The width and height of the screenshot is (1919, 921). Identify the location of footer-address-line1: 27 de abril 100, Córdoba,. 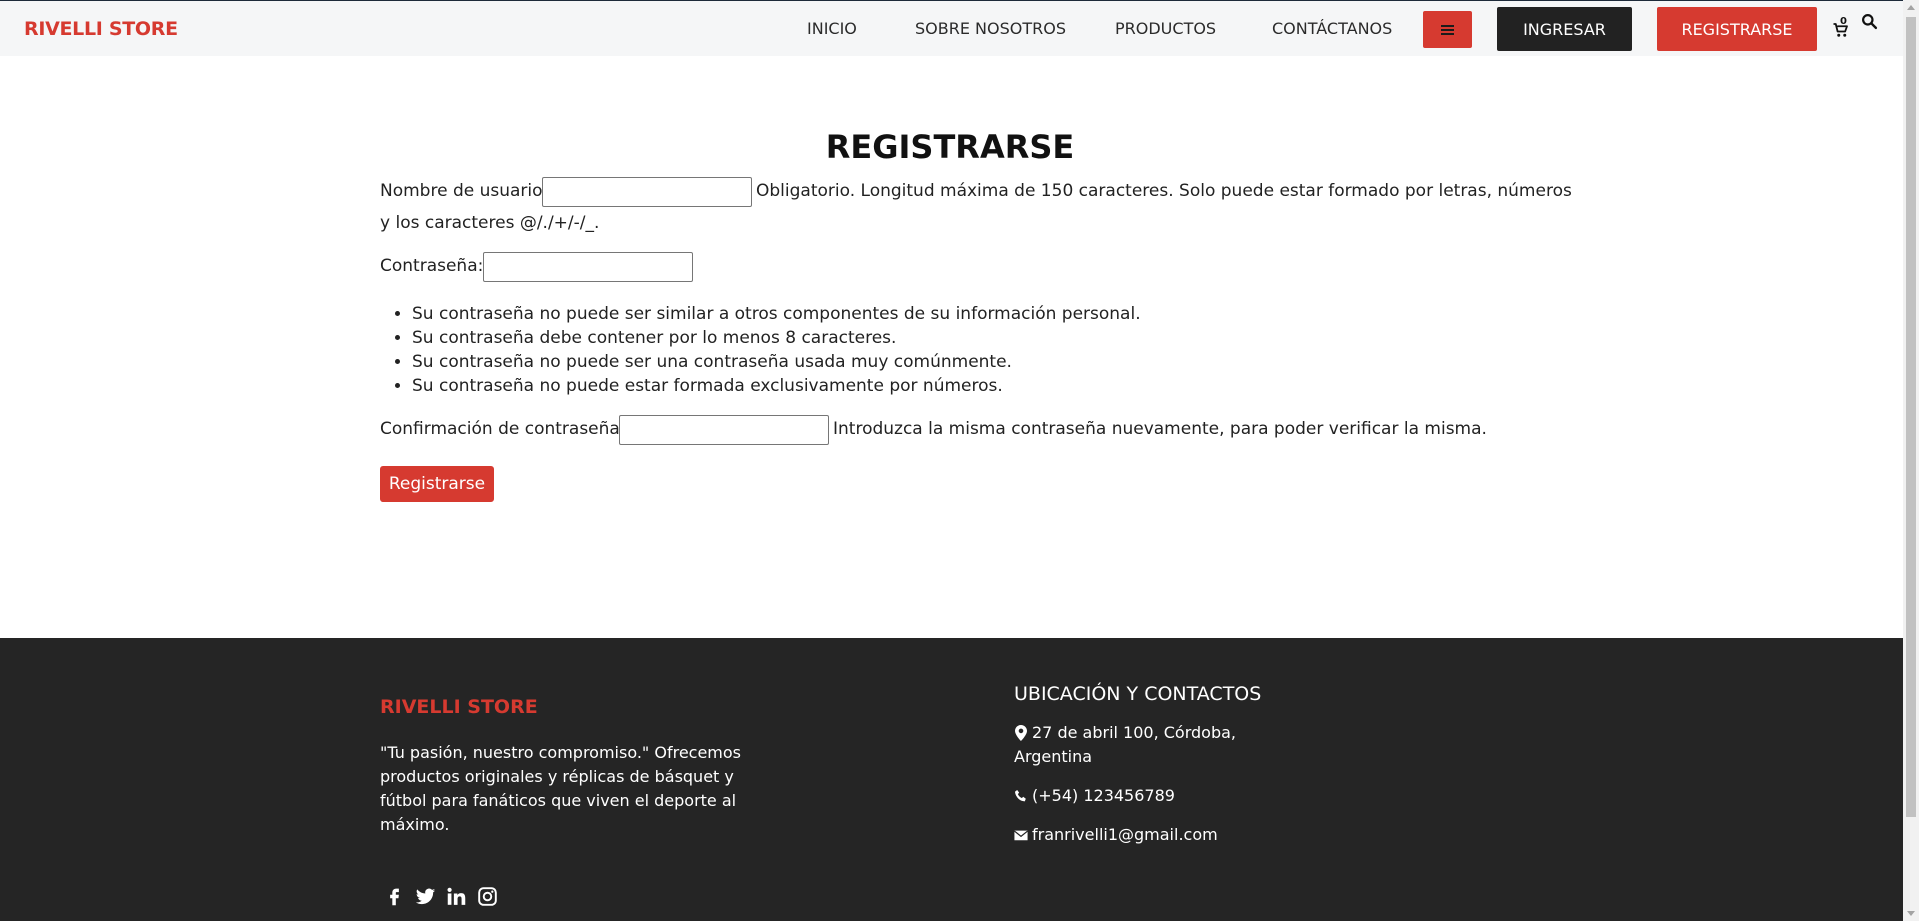
(1134, 732).